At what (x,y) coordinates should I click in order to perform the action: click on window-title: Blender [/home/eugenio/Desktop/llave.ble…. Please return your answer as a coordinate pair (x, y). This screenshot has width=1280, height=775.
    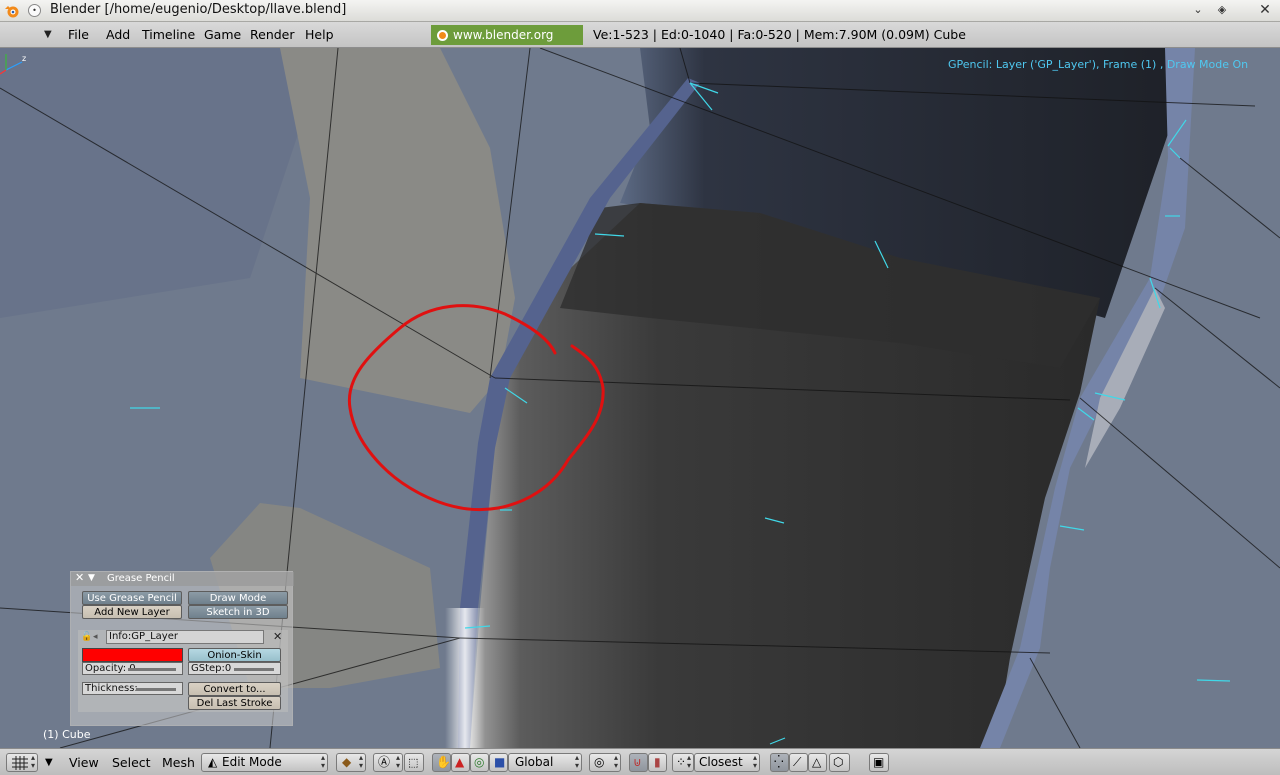
    Looking at the image, I should click on (198, 9).